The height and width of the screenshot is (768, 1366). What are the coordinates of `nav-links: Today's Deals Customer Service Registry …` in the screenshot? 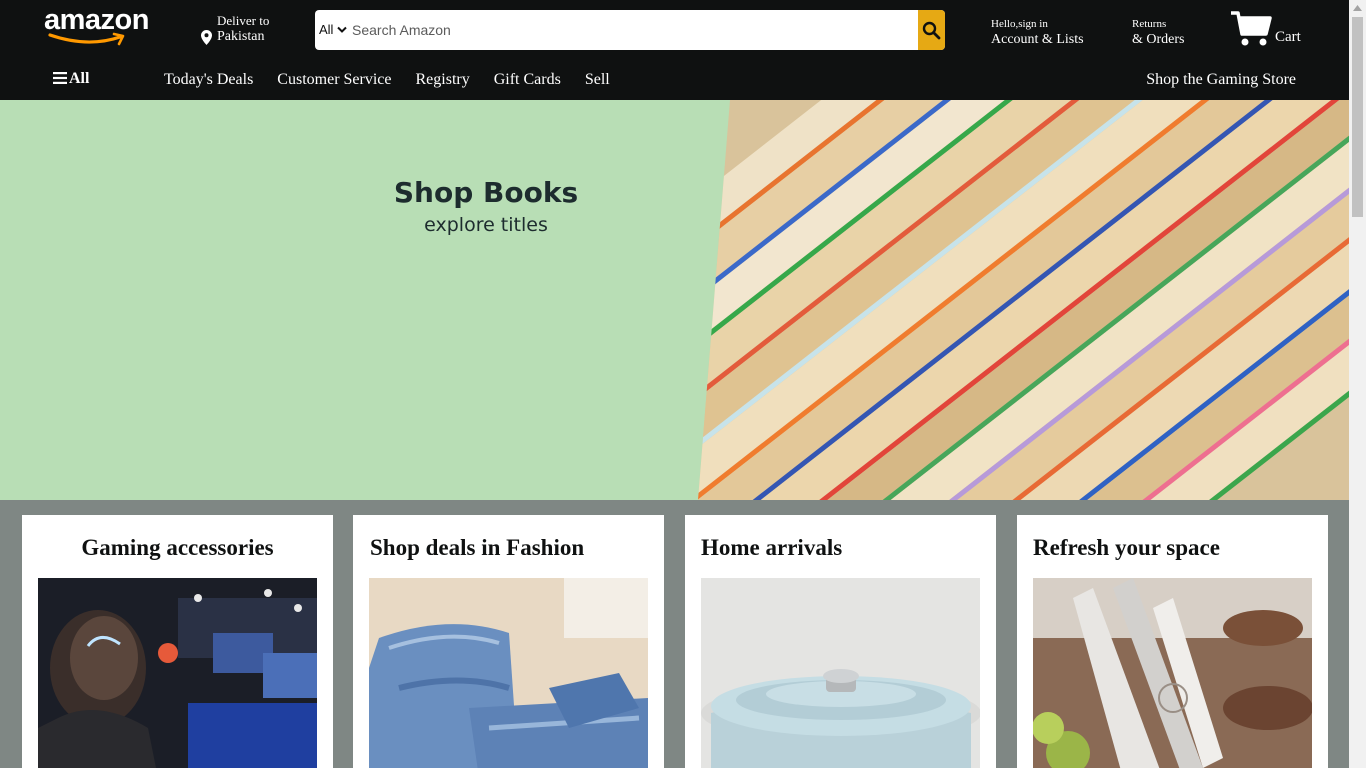 It's located at (387, 80).